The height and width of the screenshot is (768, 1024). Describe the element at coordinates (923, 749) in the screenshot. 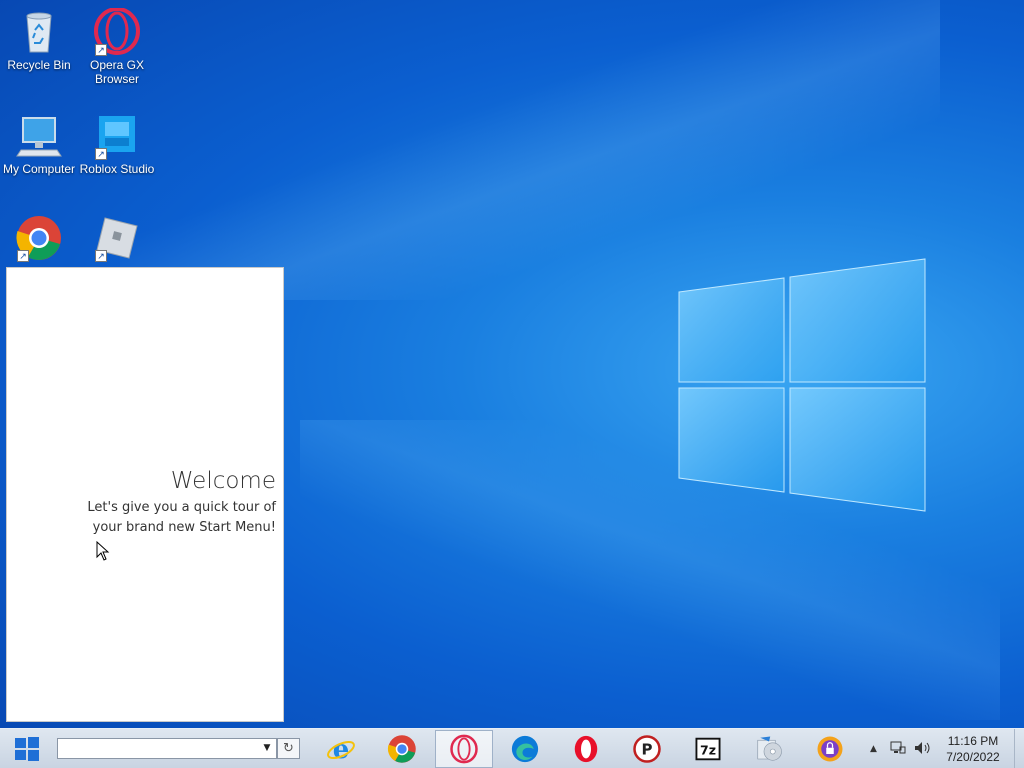

I see `volume-icon` at that location.